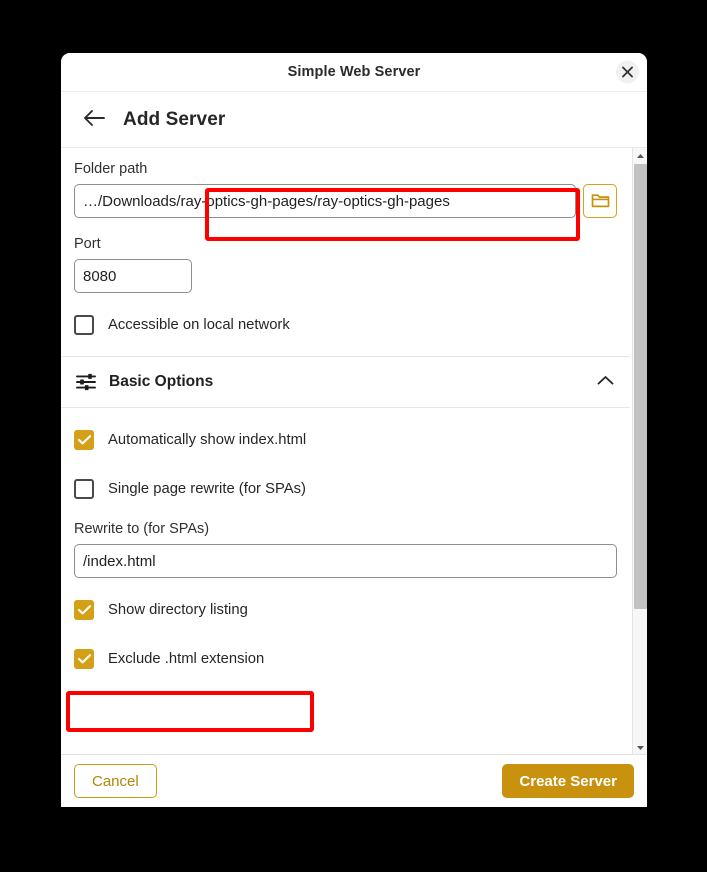 This screenshot has width=707, height=872. What do you see at coordinates (84, 325) in the screenshot?
I see `accessible-local-network-checkbox` at bounding box center [84, 325].